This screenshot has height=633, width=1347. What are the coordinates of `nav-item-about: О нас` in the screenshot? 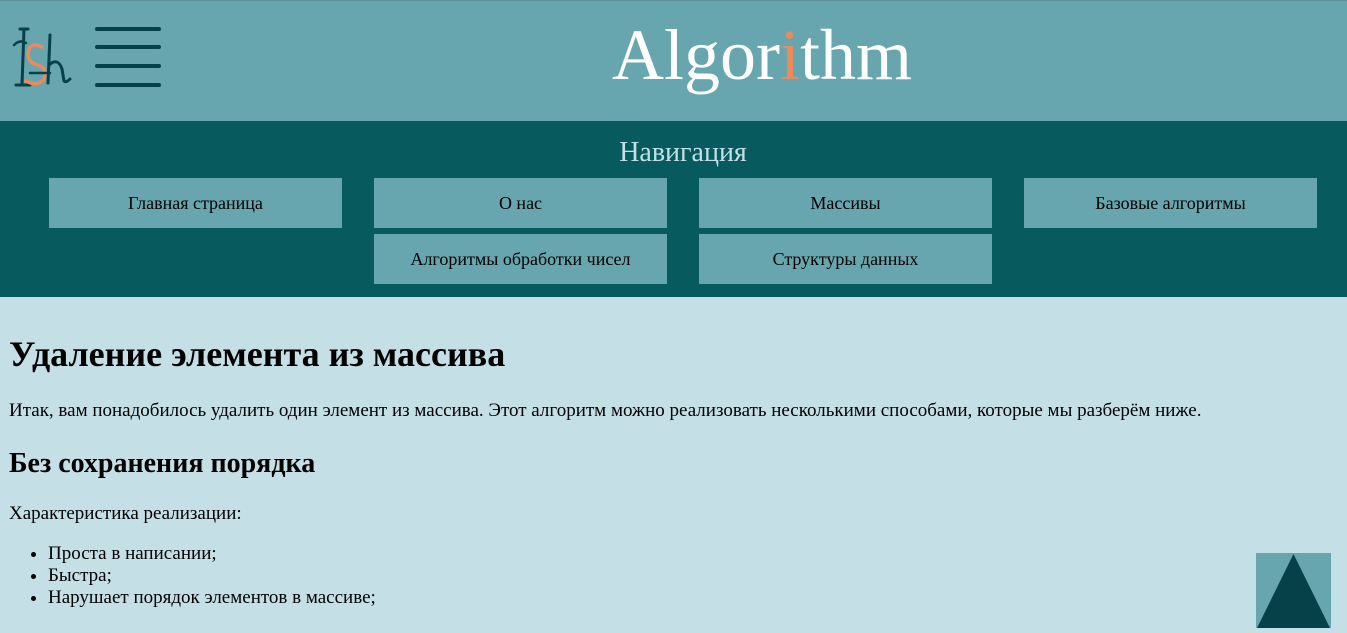 It's located at (520, 203).